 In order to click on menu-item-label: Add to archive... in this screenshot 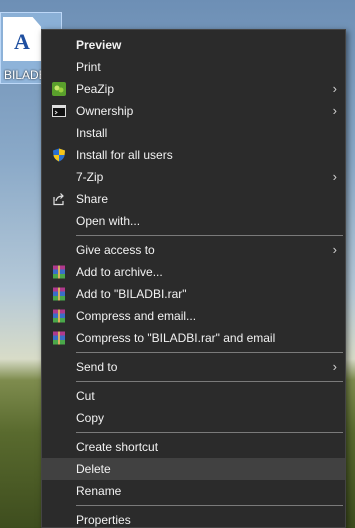, I will do `click(119, 272)`.